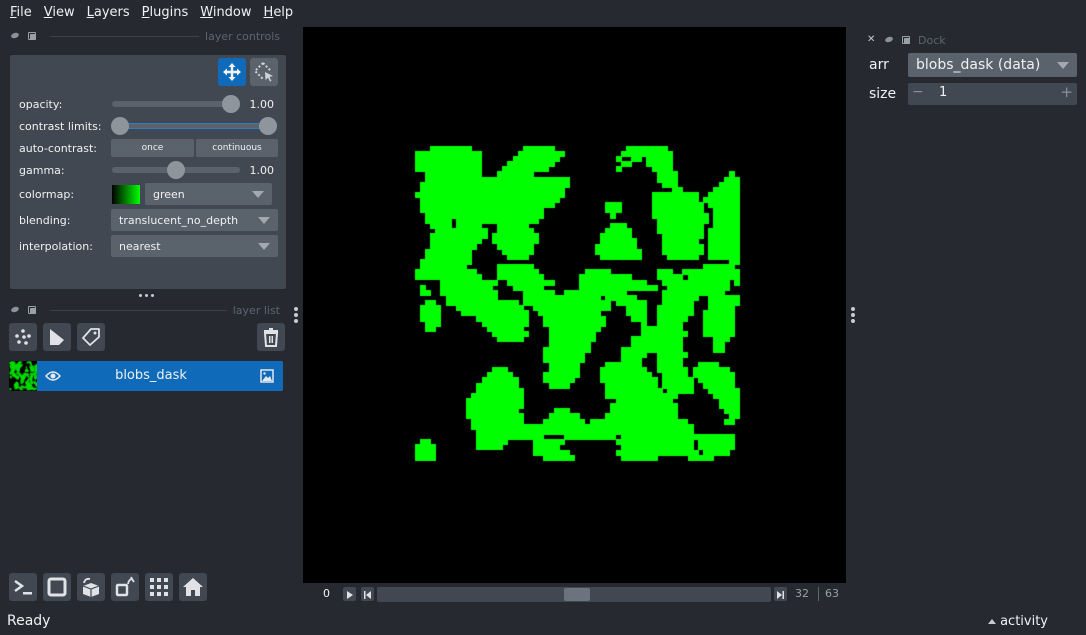  What do you see at coordinates (145, 310) in the screenshot?
I see `layer-list-header: layer list` at bounding box center [145, 310].